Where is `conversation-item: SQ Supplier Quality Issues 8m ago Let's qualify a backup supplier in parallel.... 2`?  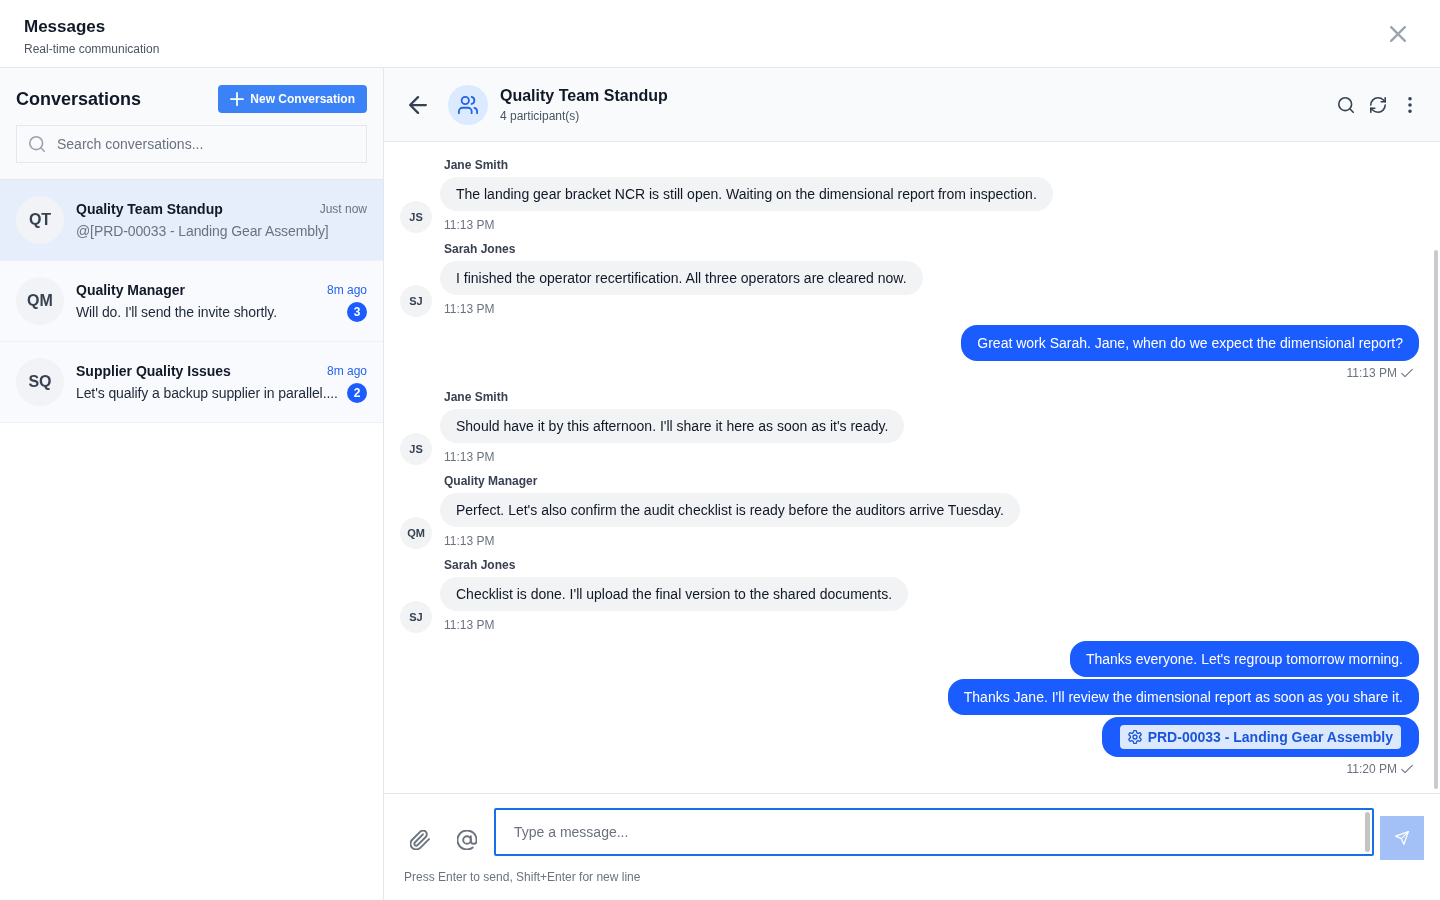 conversation-item: SQ Supplier Quality Issues 8m ago Let's qualify a backup supplier in parallel.... 2 is located at coordinates (191, 382).